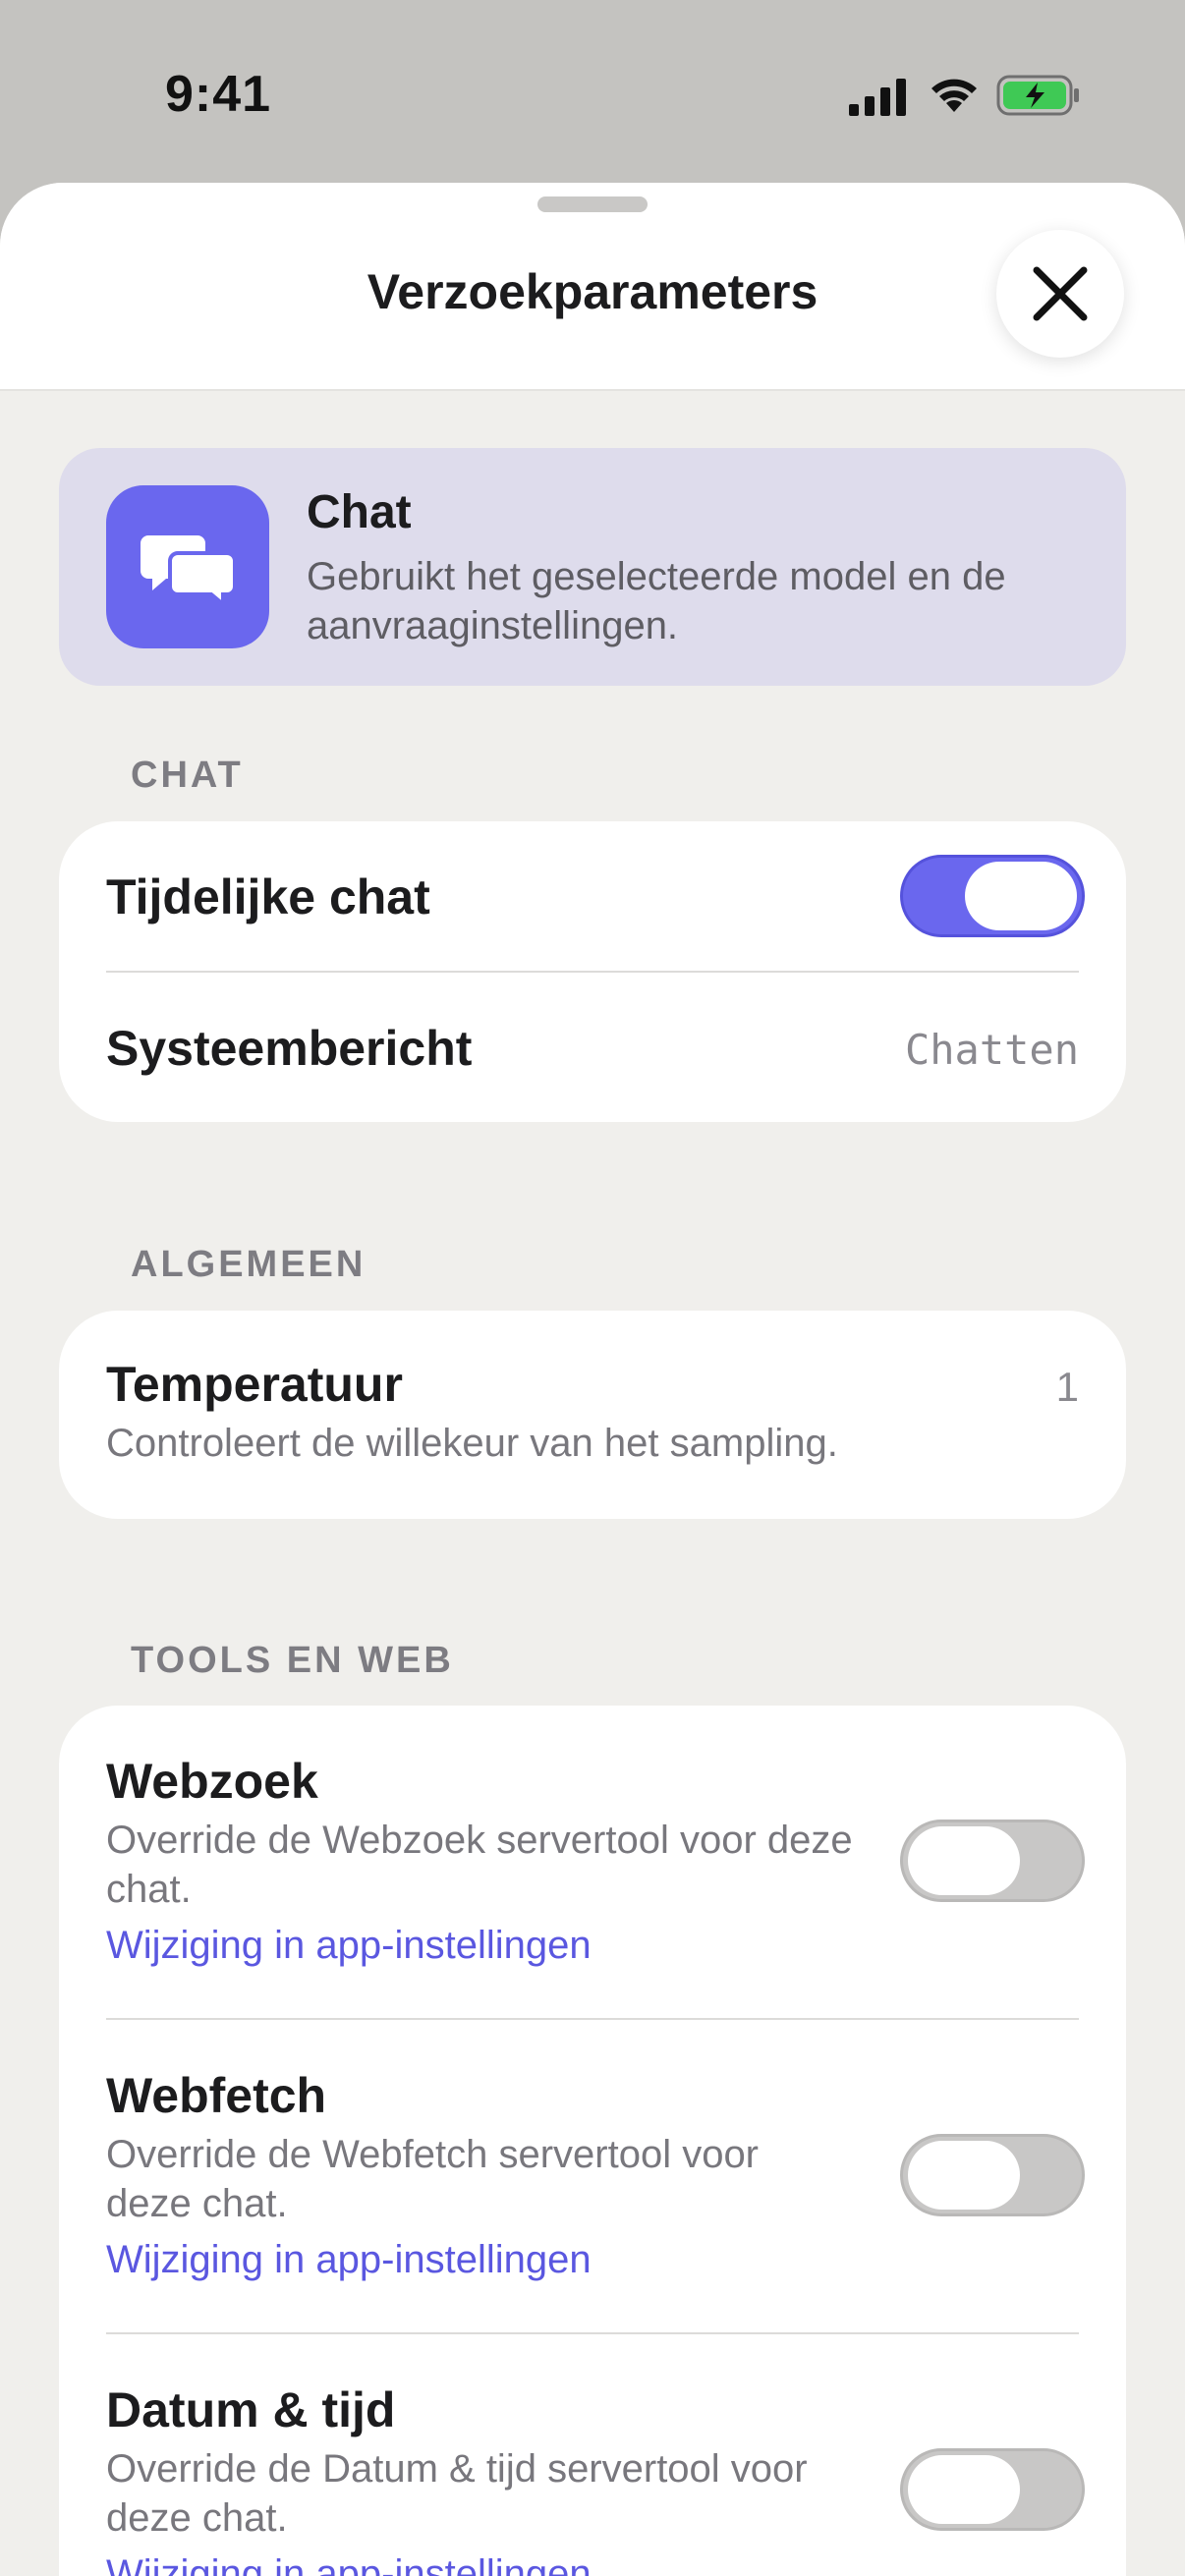  What do you see at coordinates (187, 775) in the screenshot?
I see `section-label-chat: CHAT` at bounding box center [187, 775].